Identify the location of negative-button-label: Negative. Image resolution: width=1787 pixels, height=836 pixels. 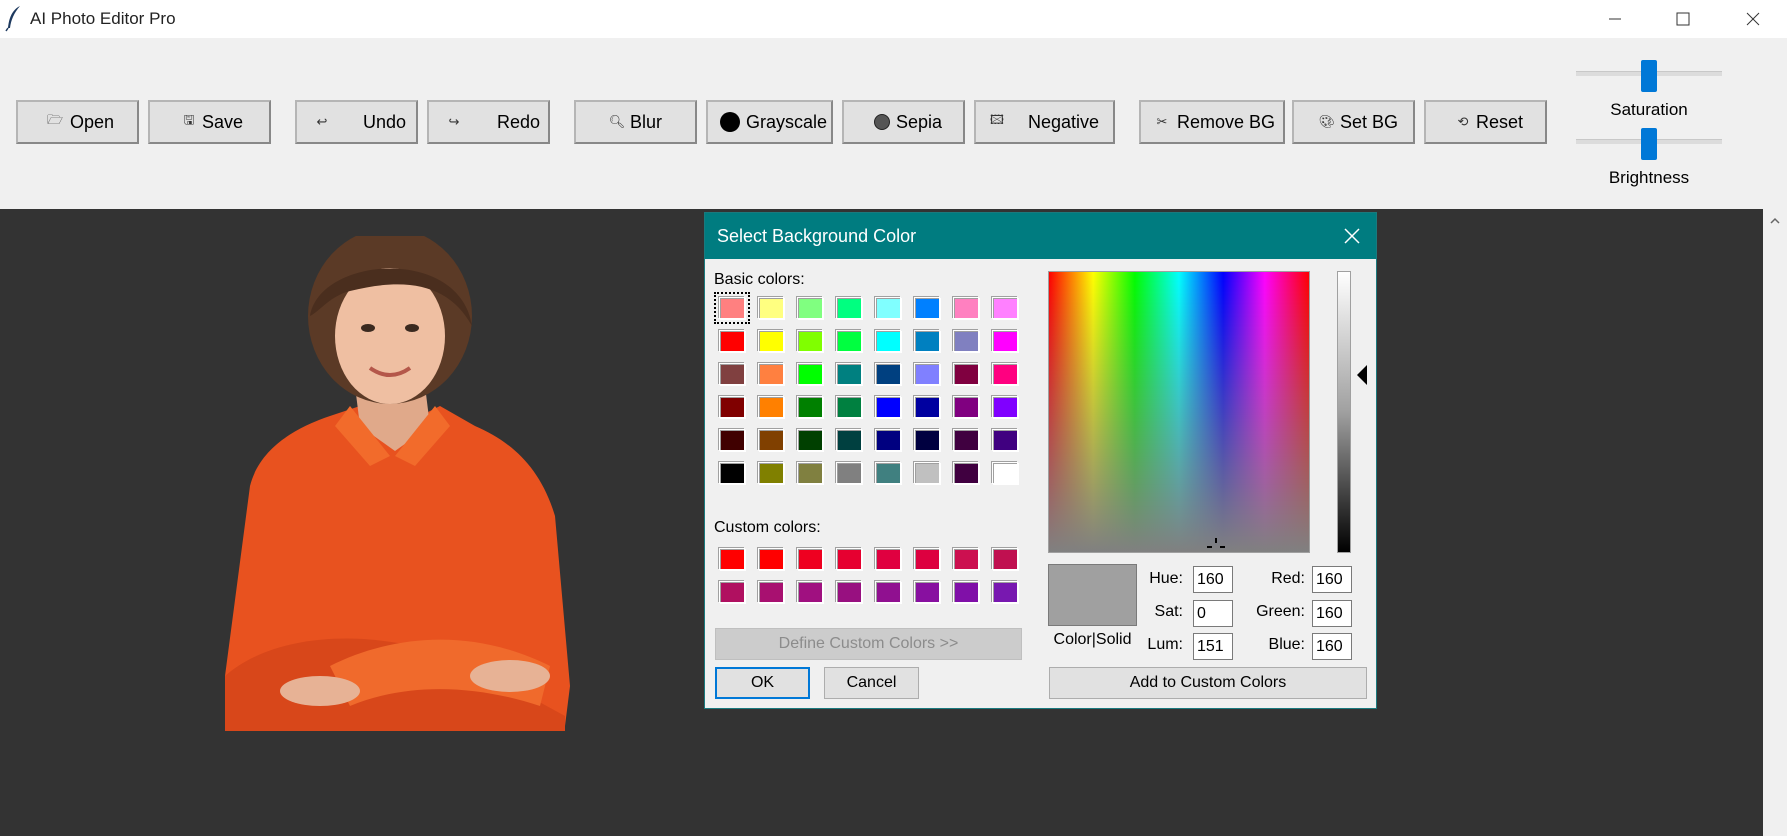
(1064, 121).